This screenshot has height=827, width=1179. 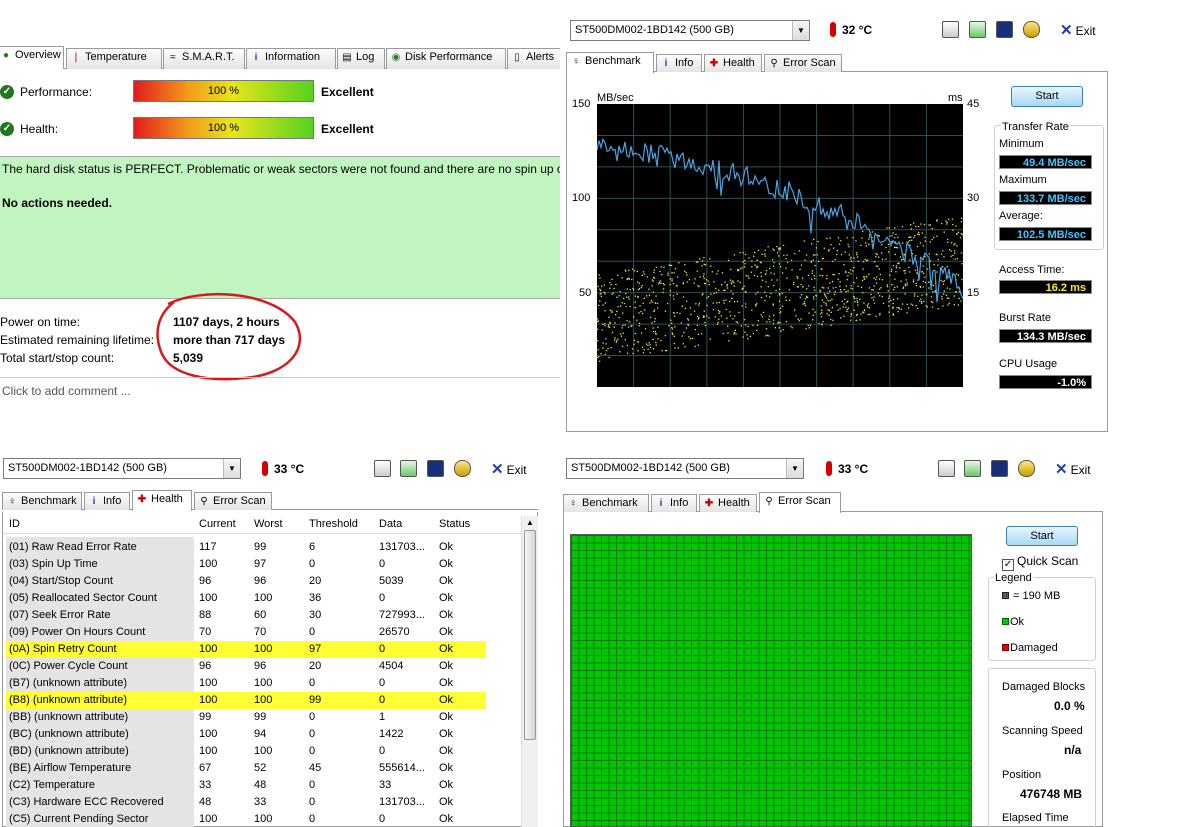 What do you see at coordinates (14, 524) in the screenshot?
I see `column-header: ID` at bounding box center [14, 524].